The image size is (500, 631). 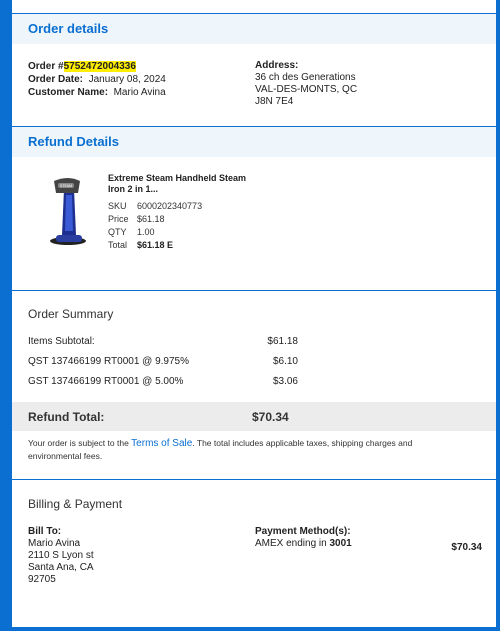 I want to click on summary-row-value: $3.06, so click(x=285, y=381).